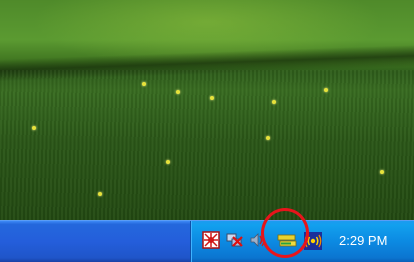 This screenshot has width=414, height=262. Describe the element at coordinates (234, 240) in the screenshot. I see `network-disconnected-icon` at that location.